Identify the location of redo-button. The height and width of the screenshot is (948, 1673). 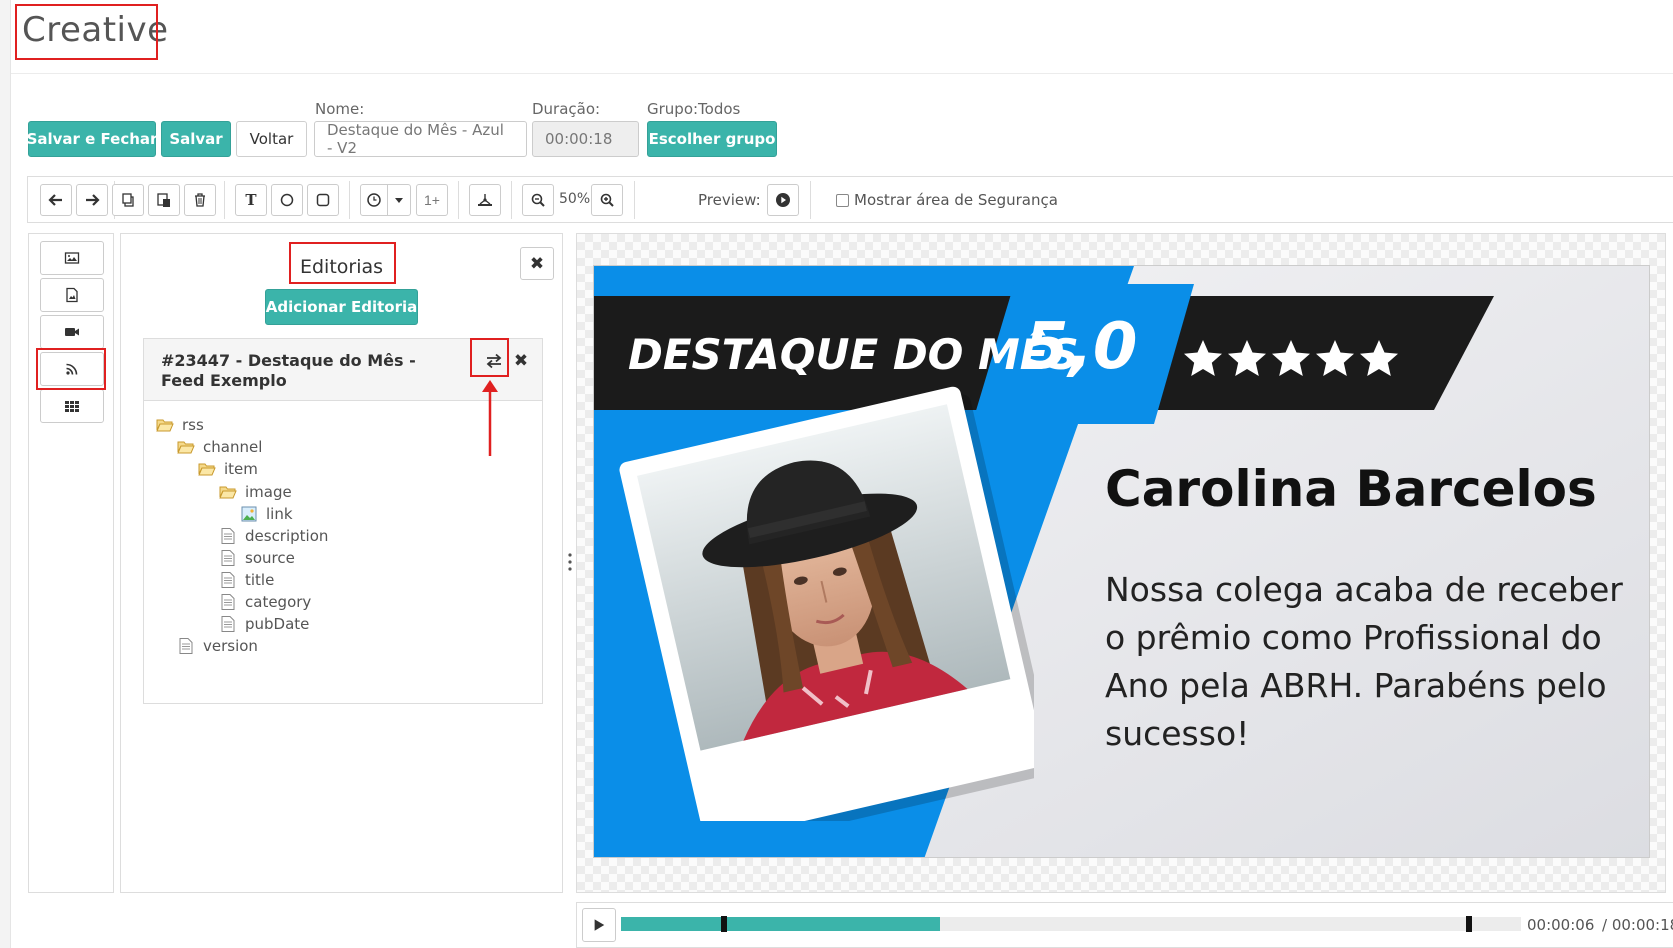
(92, 200).